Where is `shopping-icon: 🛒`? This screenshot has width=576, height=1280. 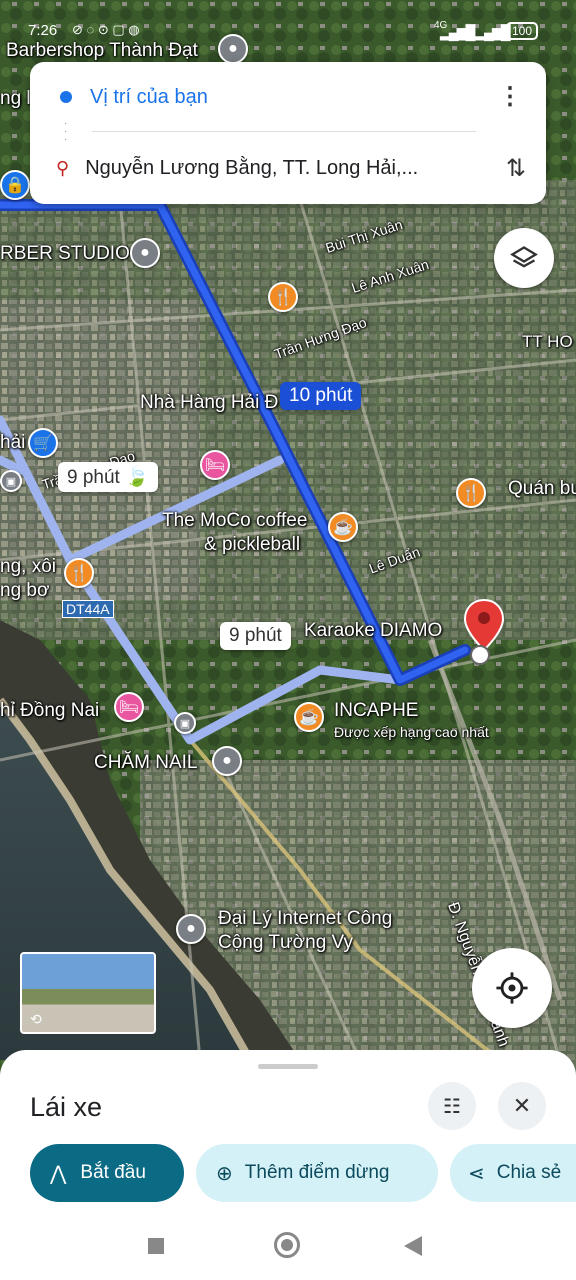
shopping-icon: 🛒 is located at coordinates (43, 443).